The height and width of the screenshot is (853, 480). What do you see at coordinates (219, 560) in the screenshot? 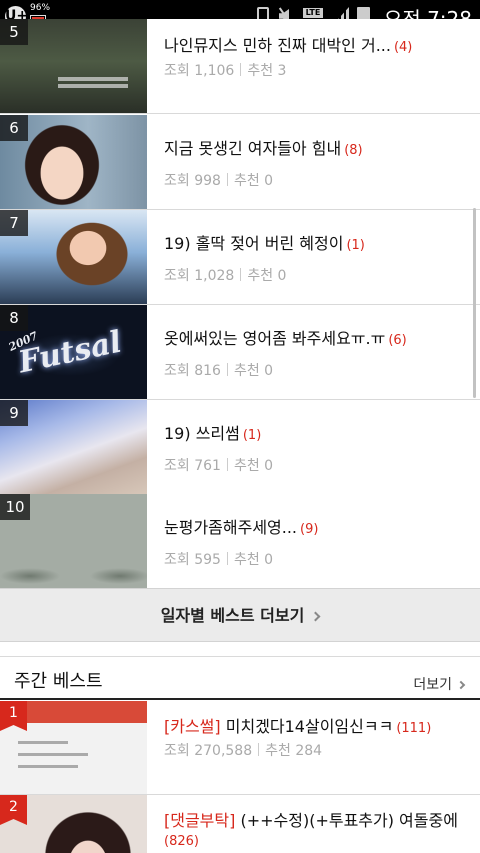
I see `post-meta: 조회 595 추천 0` at bounding box center [219, 560].